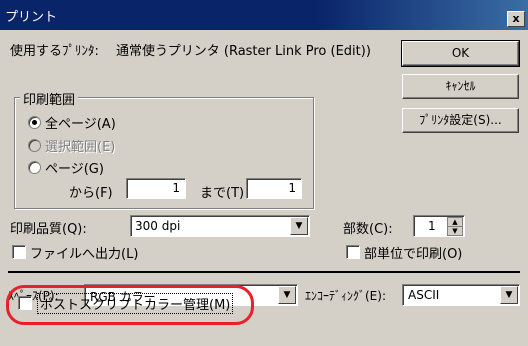 The height and width of the screenshot is (346, 528). I want to click on window-title: プリント, so click(31, 17).